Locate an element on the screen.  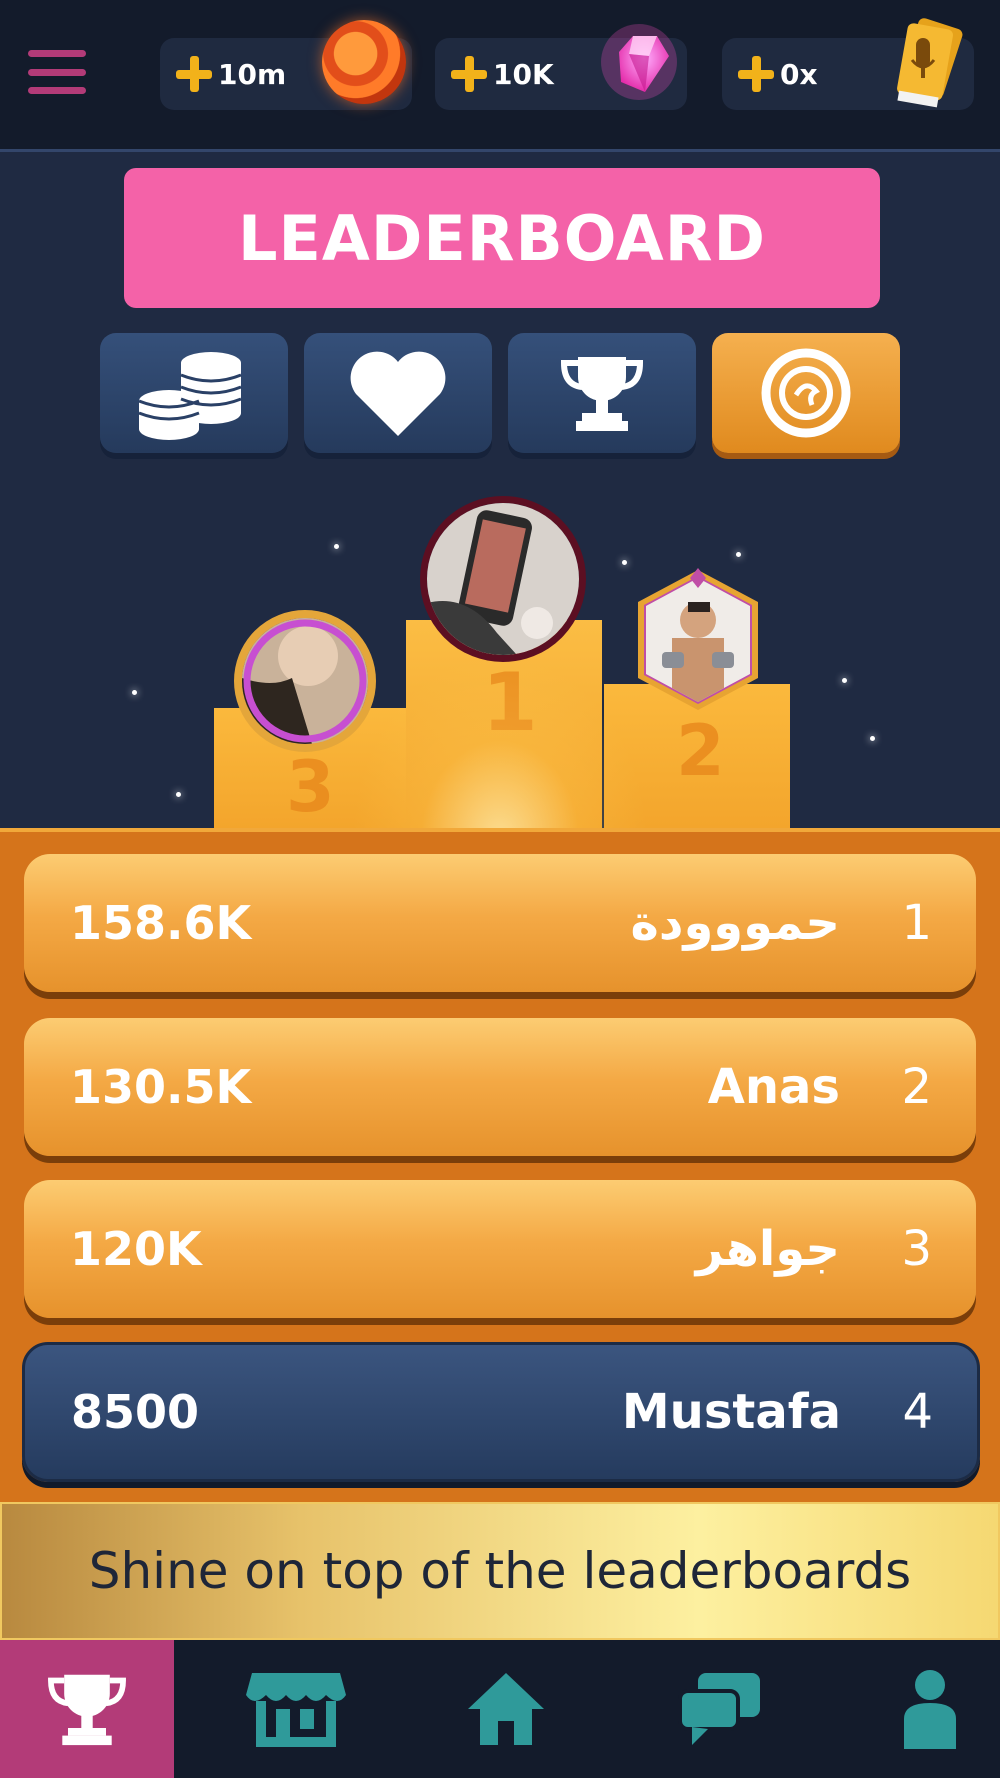
podium-light-rays is located at coordinates (500, 740).